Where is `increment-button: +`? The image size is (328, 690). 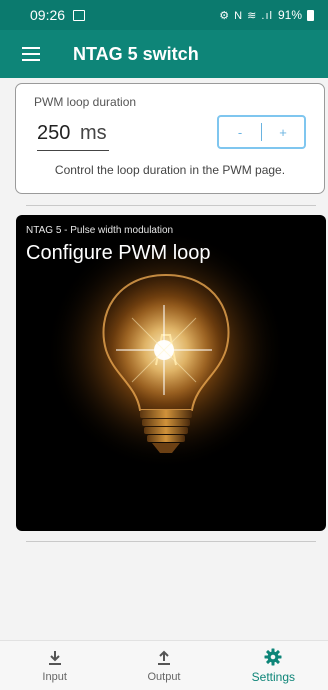
increment-button: + is located at coordinates (283, 132).